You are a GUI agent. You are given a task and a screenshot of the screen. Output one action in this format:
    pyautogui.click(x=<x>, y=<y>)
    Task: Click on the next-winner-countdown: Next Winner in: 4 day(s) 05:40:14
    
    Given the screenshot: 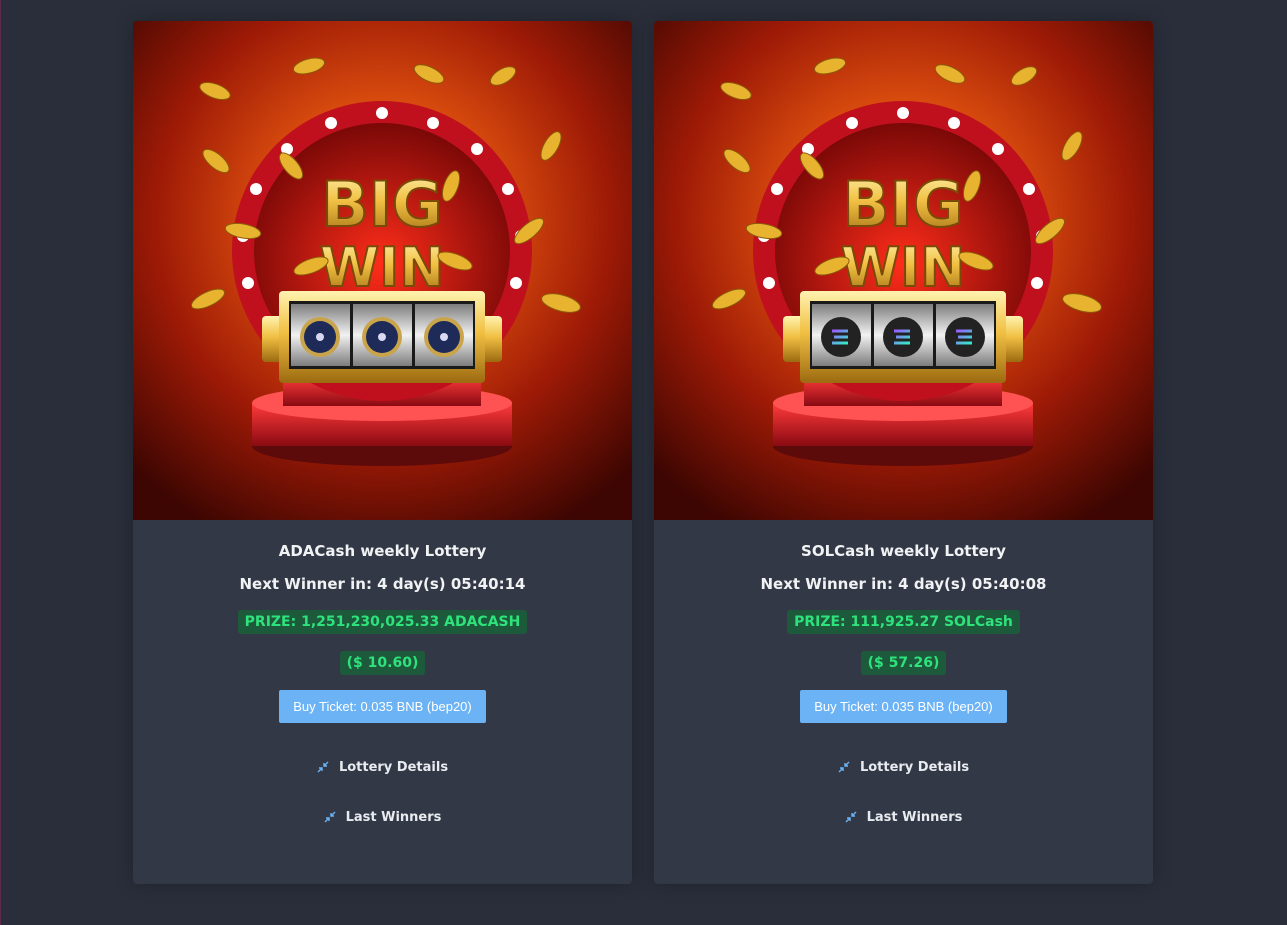 What is the action you would take?
    pyautogui.click(x=382, y=584)
    